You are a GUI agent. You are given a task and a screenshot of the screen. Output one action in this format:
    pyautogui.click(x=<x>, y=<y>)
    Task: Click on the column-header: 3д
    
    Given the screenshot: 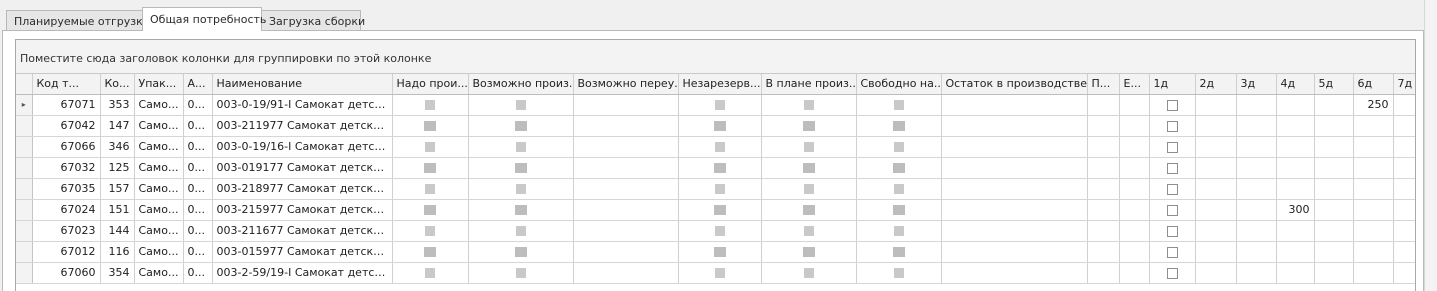 What is the action you would take?
    pyautogui.click(x=1256, y=84)
    